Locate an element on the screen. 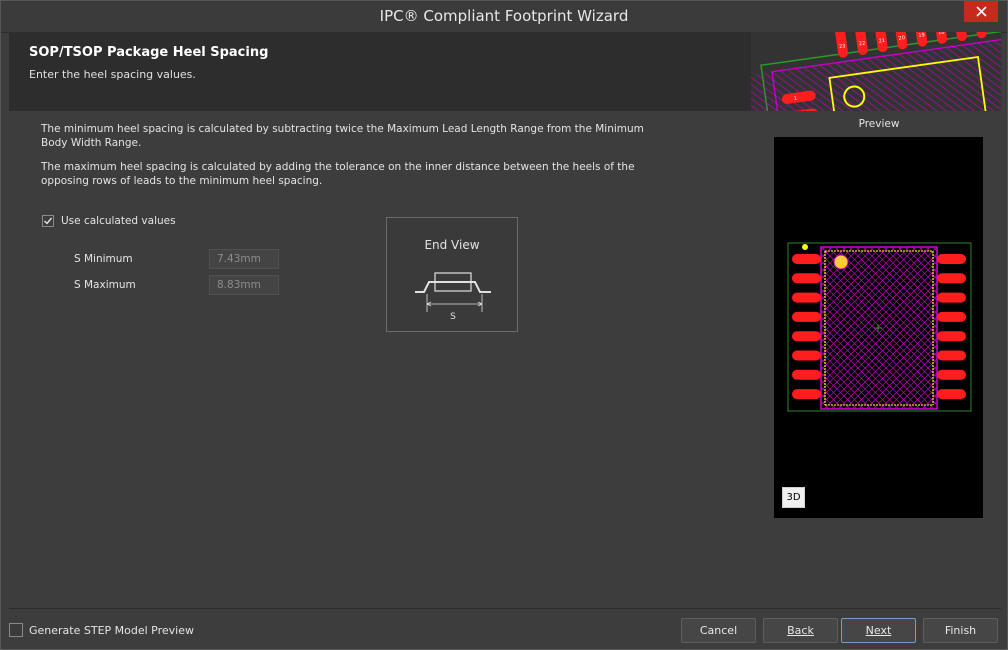 The width and height of the screenshot is (1008, 650). end-view-diagram: S is located at coordinates (453, 297).